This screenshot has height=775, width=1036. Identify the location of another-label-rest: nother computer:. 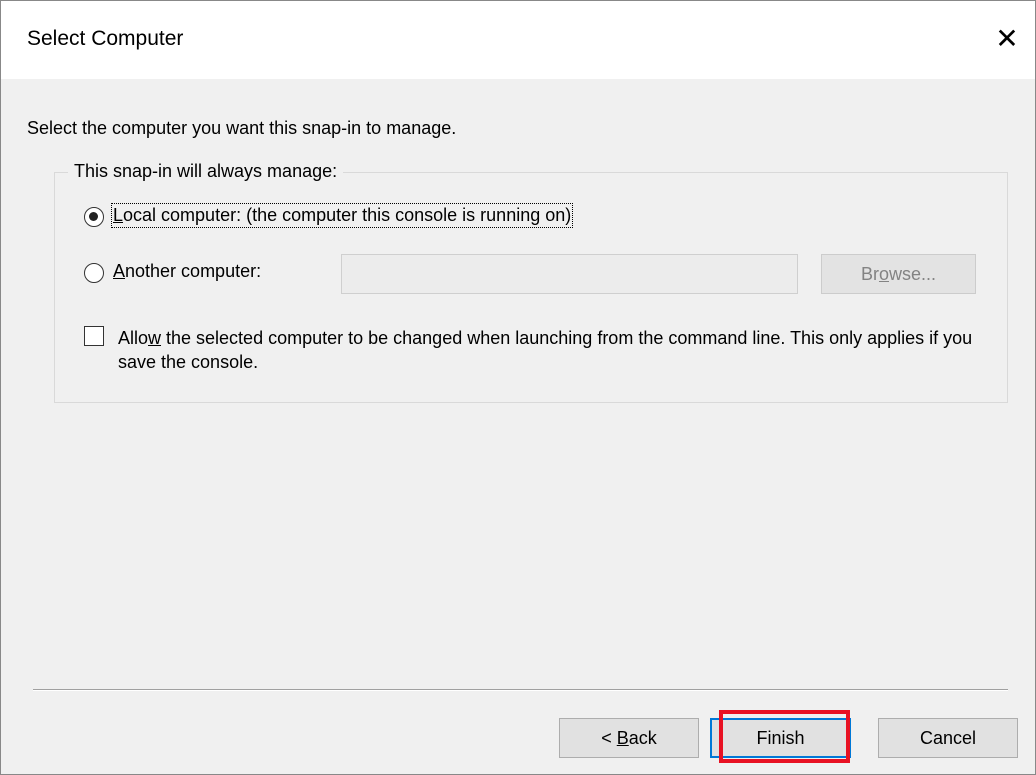
(193, 271).